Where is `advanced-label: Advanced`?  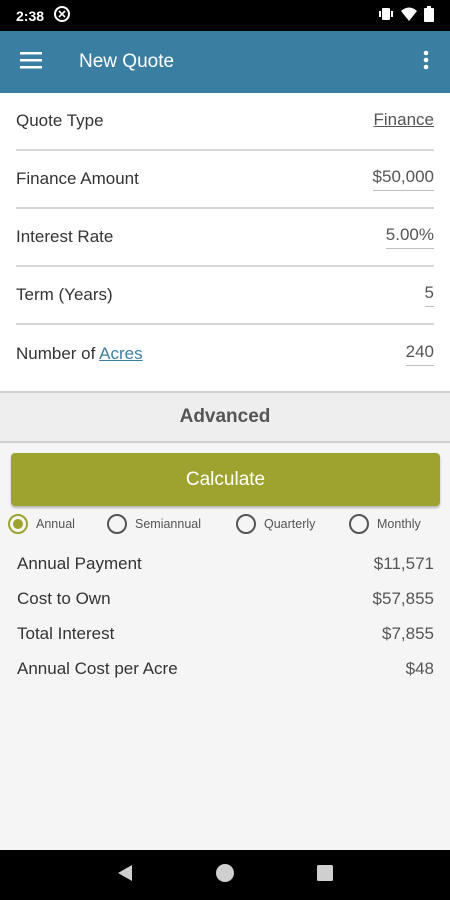 advanced-label: Advanced is located at coordinates (225, 416).